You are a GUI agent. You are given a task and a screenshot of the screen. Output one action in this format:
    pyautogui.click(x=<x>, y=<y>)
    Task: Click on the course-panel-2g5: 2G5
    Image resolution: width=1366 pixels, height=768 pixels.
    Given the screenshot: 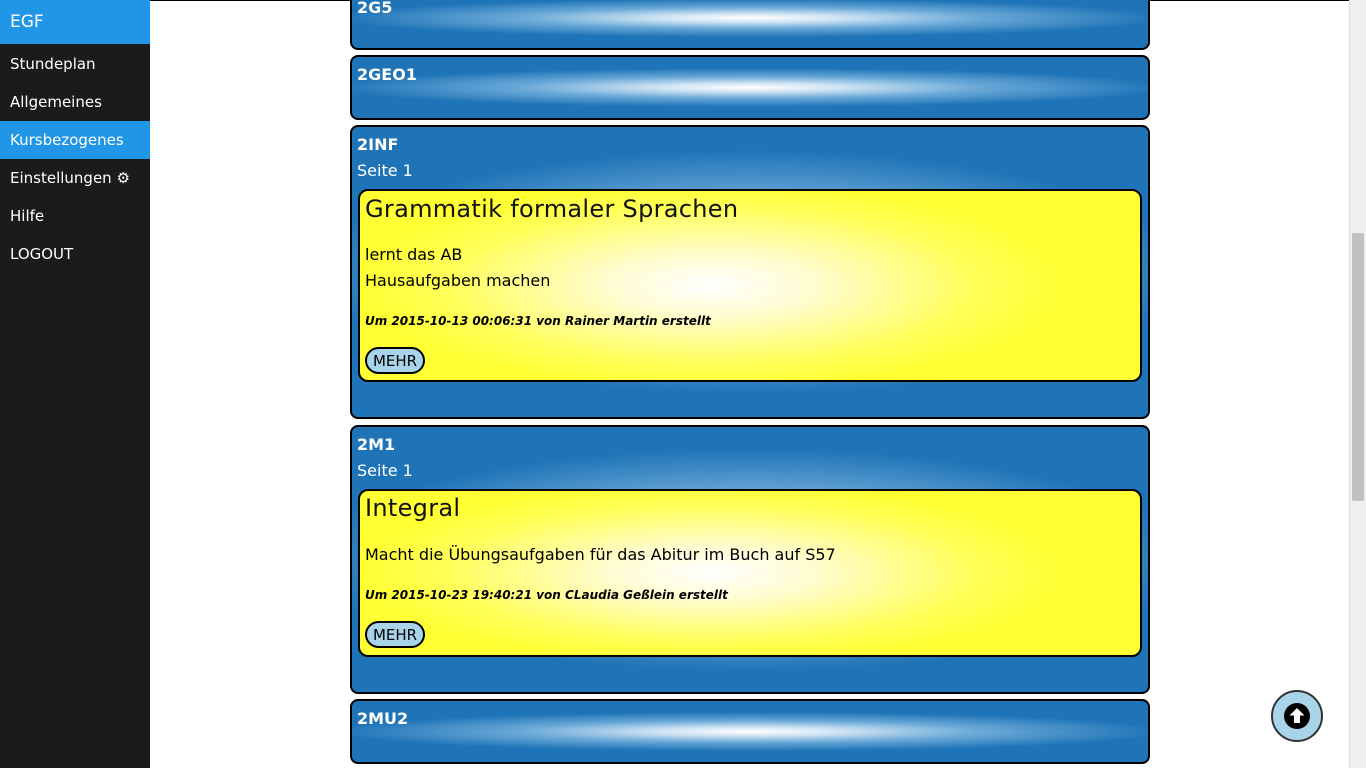 What is the action you would take?
    pyautogui.click(x=750, y=25)
    